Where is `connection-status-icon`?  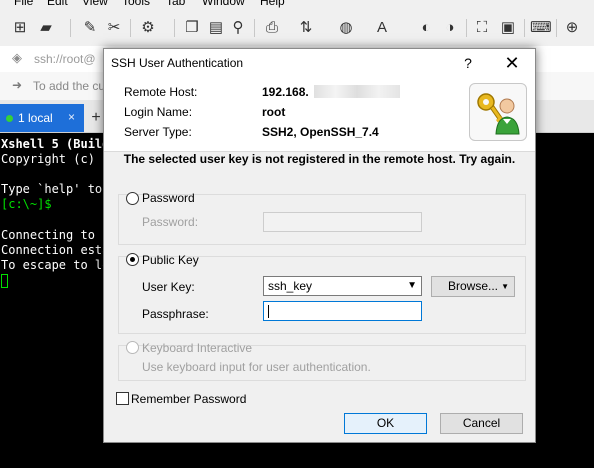 connection-status-icon is located at coordinates (9, 118).